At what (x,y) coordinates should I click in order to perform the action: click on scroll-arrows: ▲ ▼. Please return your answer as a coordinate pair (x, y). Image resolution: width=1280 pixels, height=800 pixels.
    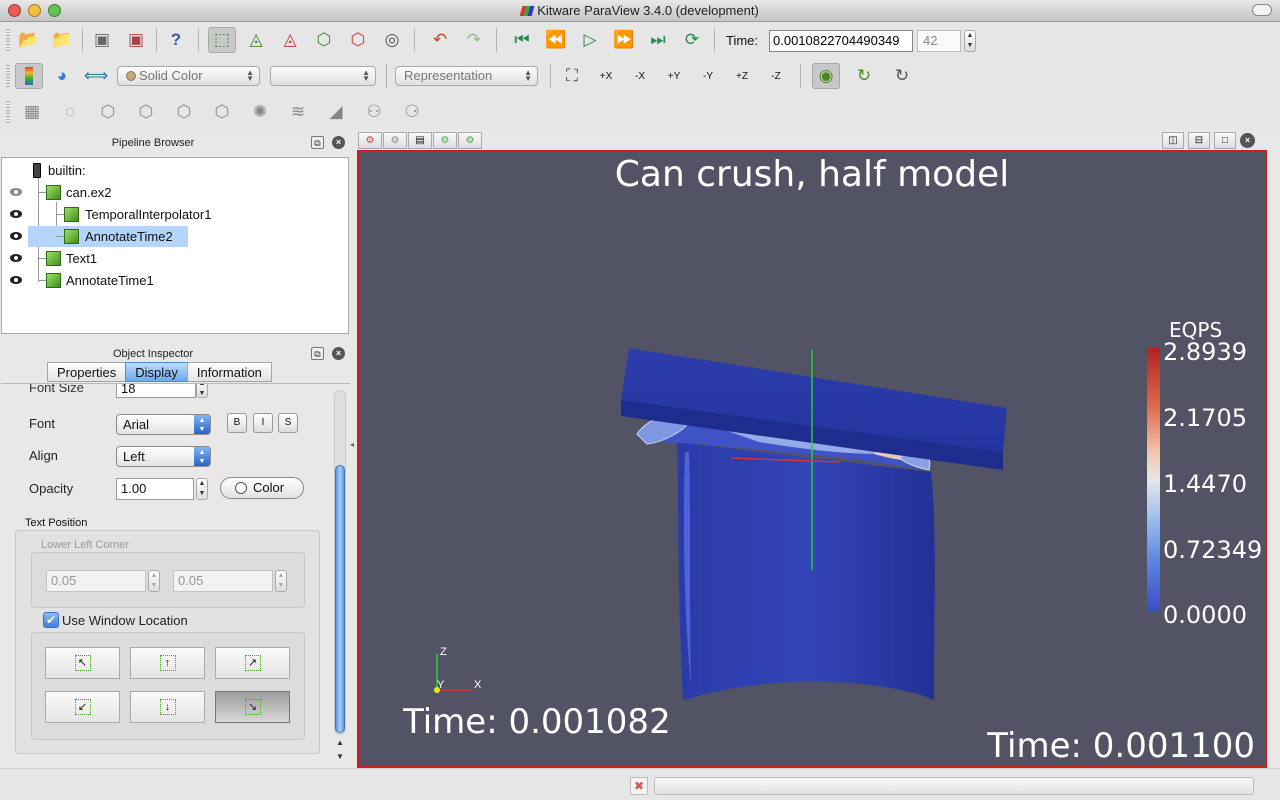
    Looking at the image, I should click on (340, 750).